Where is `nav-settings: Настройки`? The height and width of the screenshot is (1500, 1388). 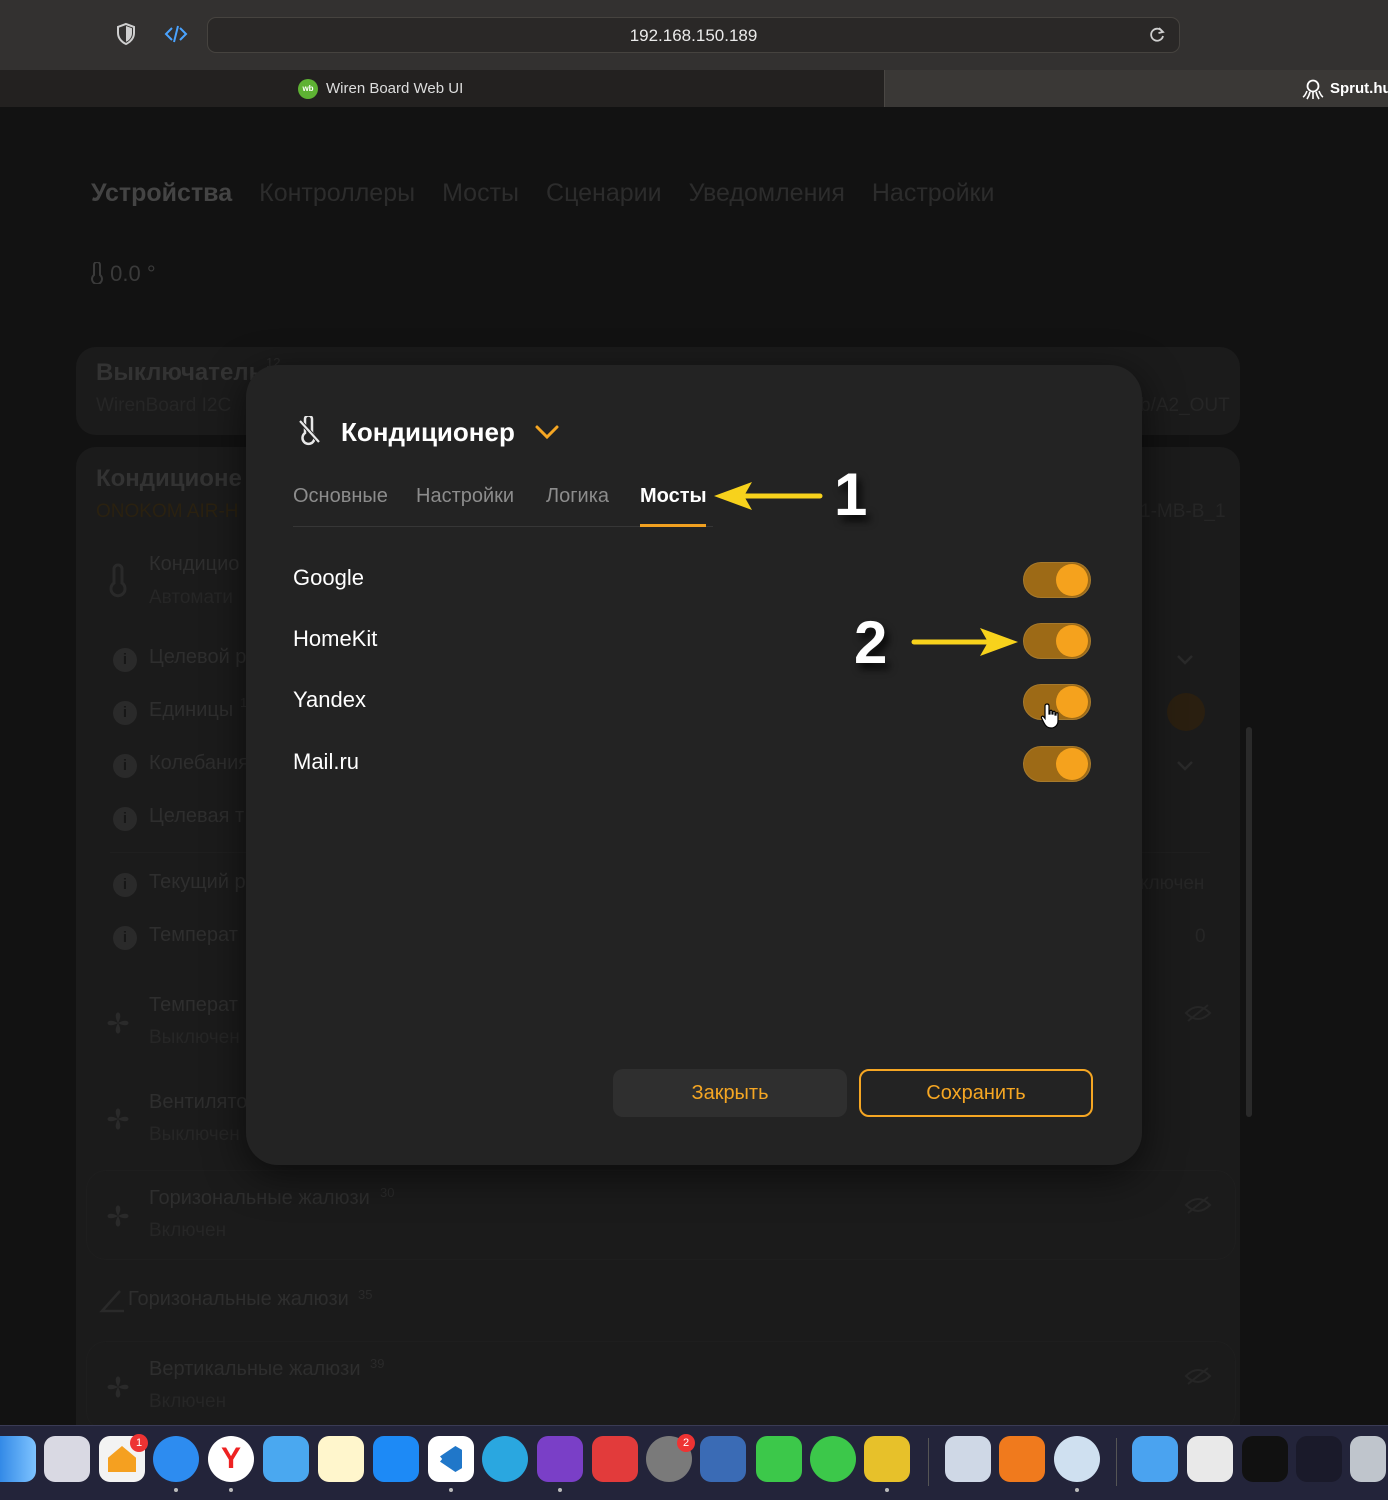 nav-settings: Настройки is located at coordinates (933, 193).